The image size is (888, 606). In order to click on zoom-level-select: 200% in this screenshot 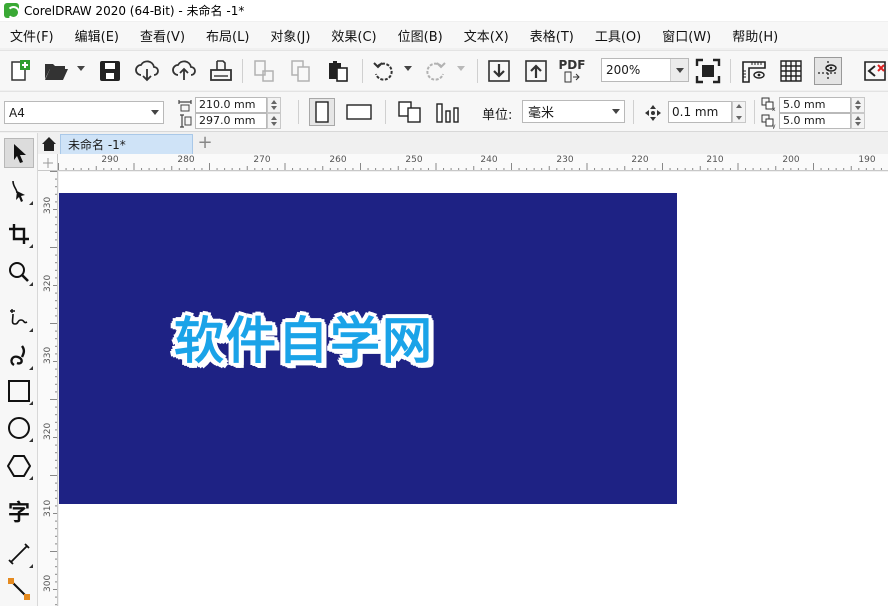, I will do `click(645, 70)`.